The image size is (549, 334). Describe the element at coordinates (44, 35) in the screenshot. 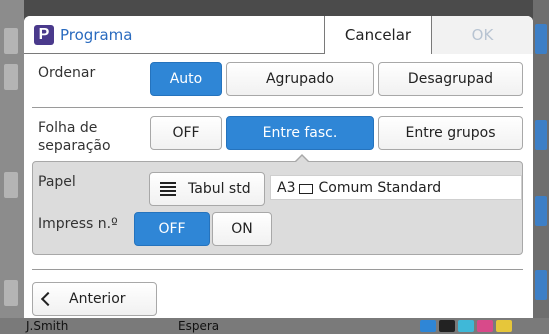

I see `program-icon: P` at that location.